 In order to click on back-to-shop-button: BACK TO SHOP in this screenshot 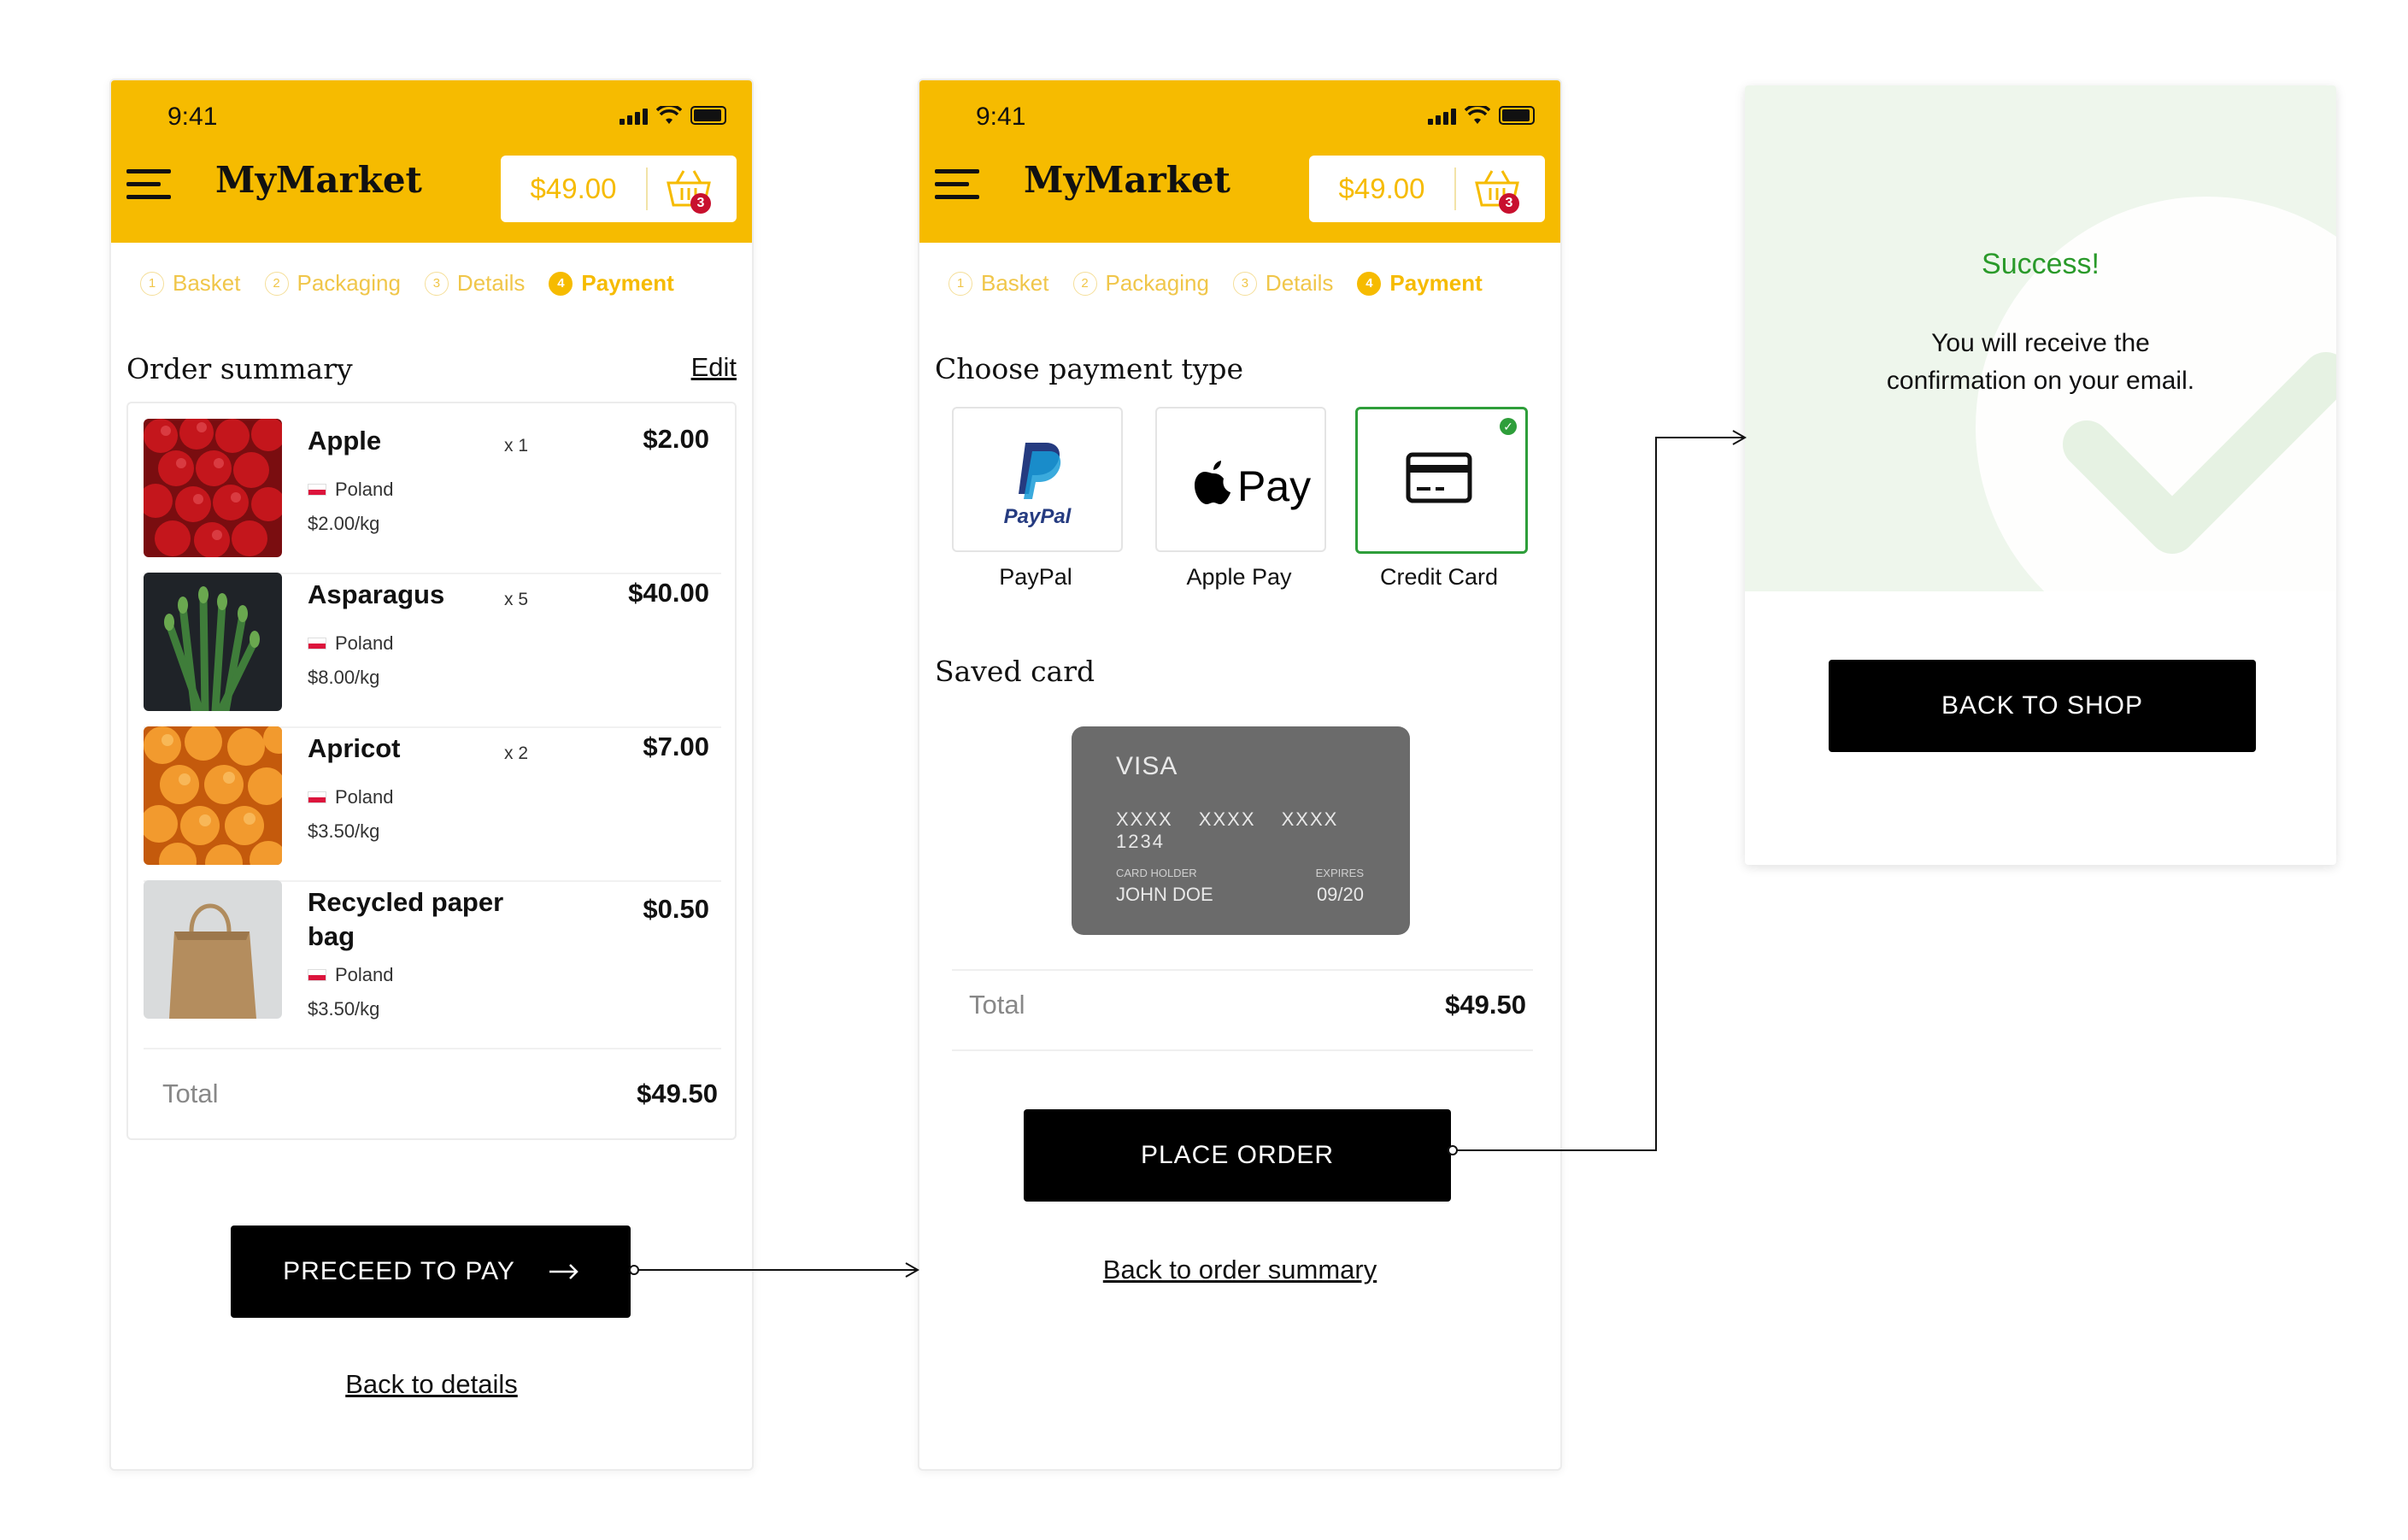, I will do `click(2042, 706)`.